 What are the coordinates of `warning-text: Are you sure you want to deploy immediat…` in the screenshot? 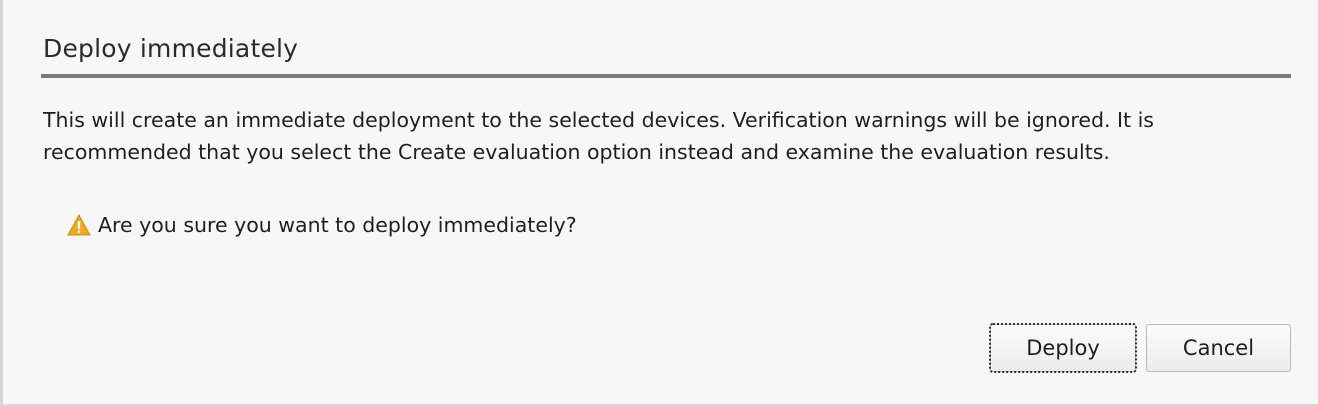 It's located at (337, 225).